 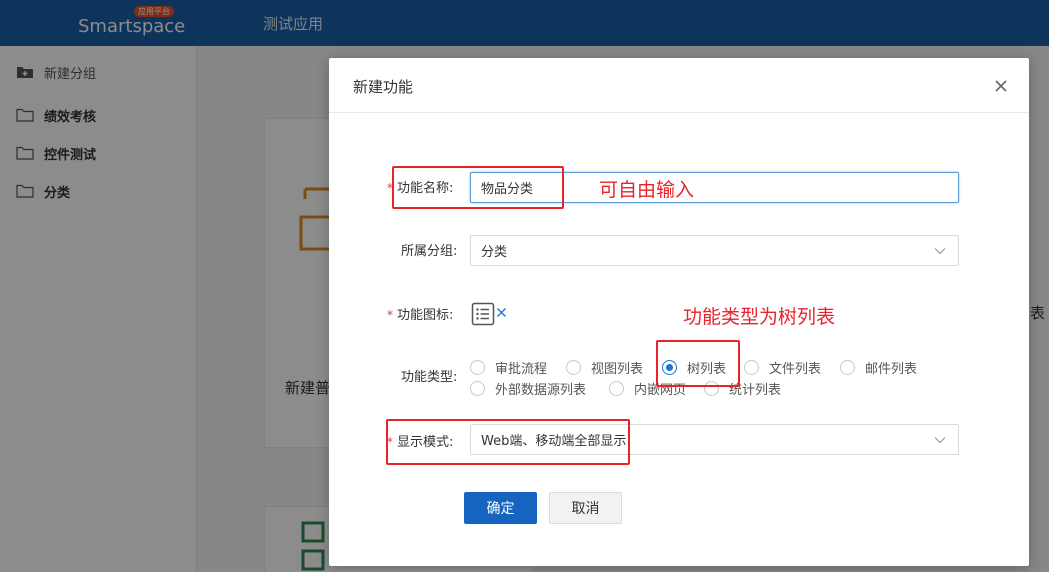 What do you see at coordinates (390, 315) in the screenshot?
I see `required-mark: *` at bounding box center [390, 315].